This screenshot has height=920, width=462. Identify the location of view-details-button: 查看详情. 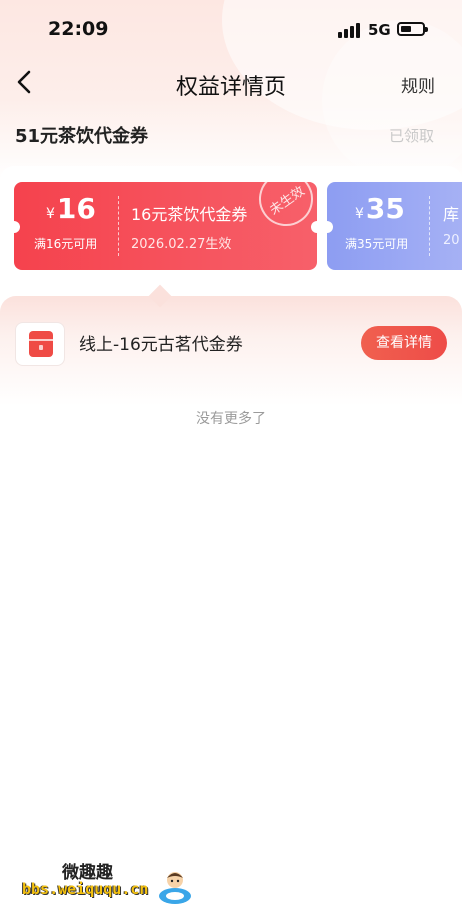
(404, 343).